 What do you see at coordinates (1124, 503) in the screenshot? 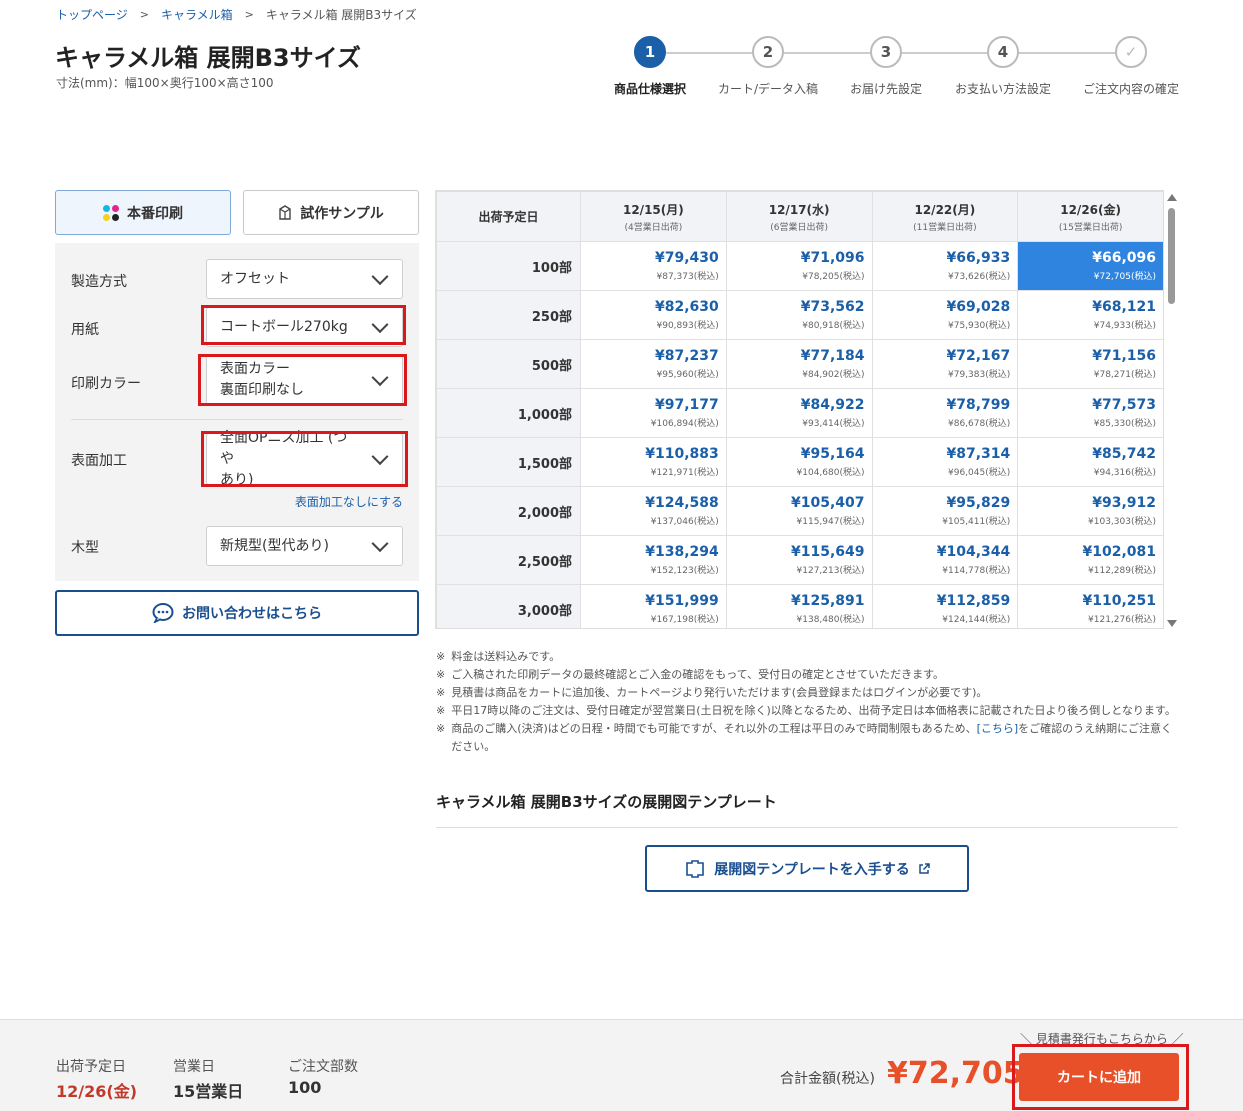
I see `price: ¥93,912` at bounding box center [1124, 503].